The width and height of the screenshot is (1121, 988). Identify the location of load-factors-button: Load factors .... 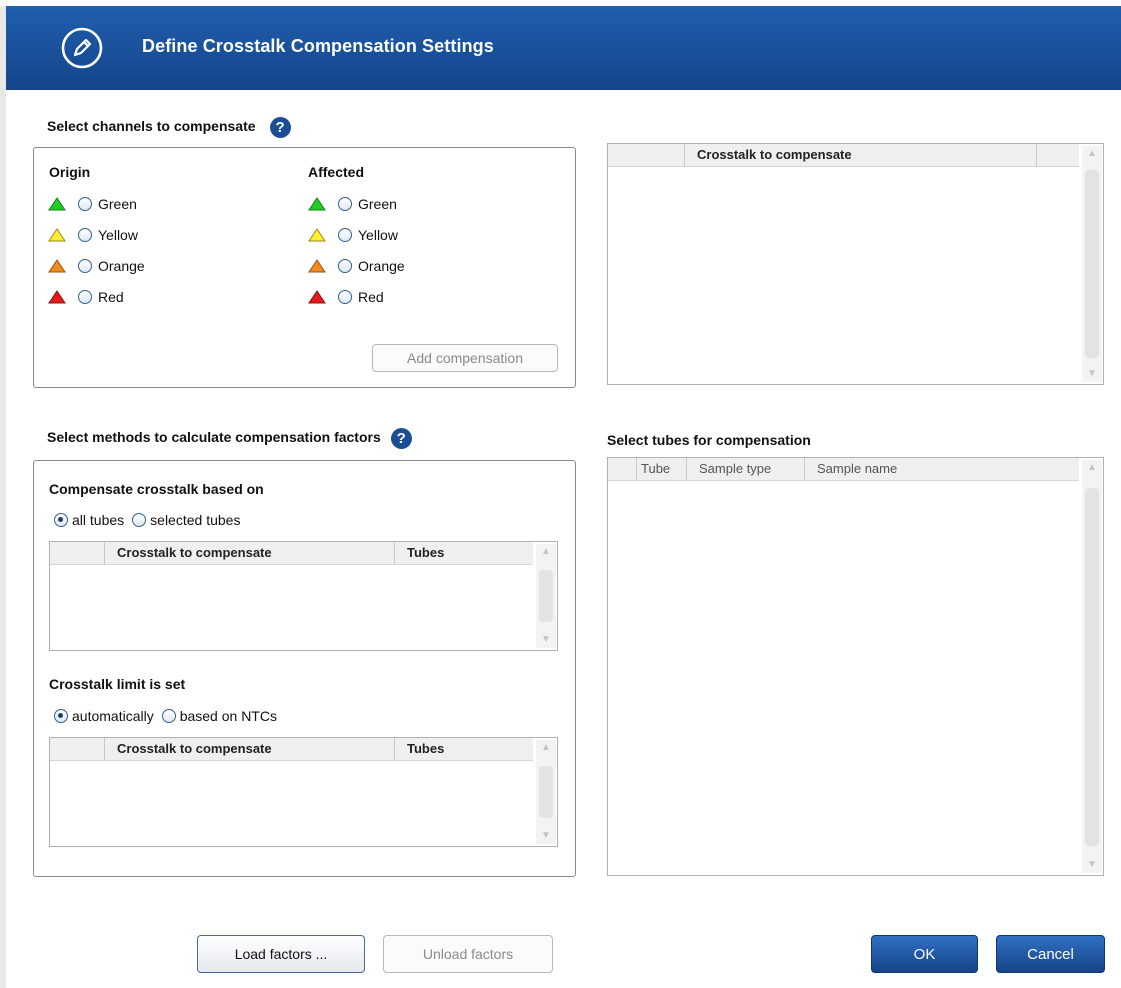
(281, 954).